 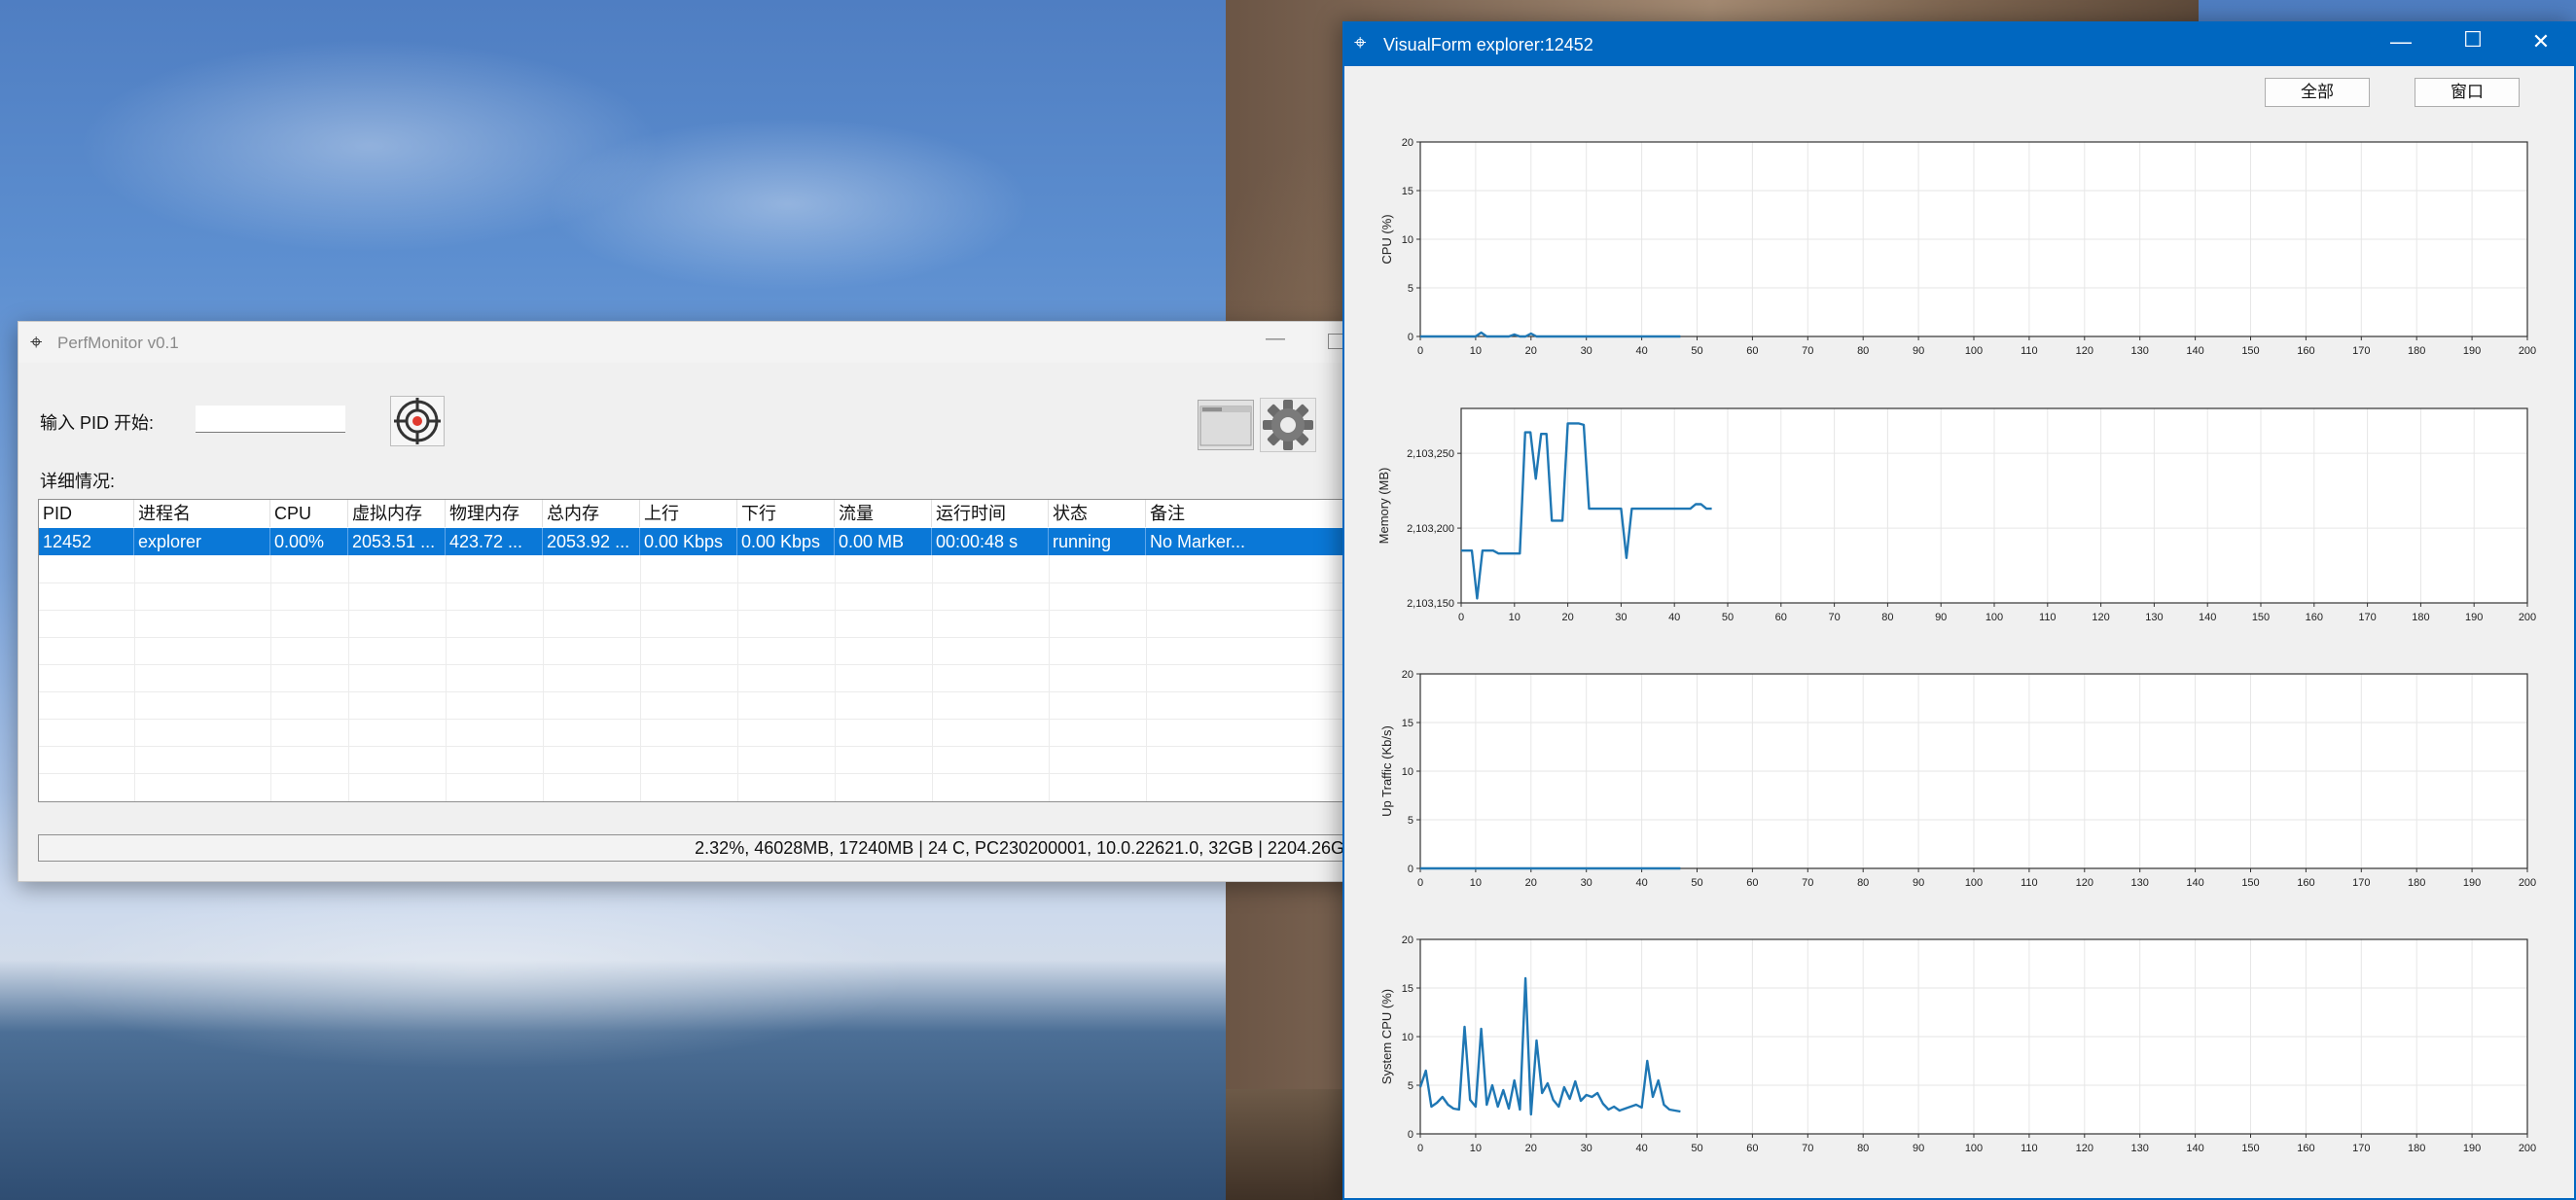 What do you see at coordinates (494, 513) in the screenshot?
I see `column-header-physical-memory: 物理内存` at bounding box center [494, 513].